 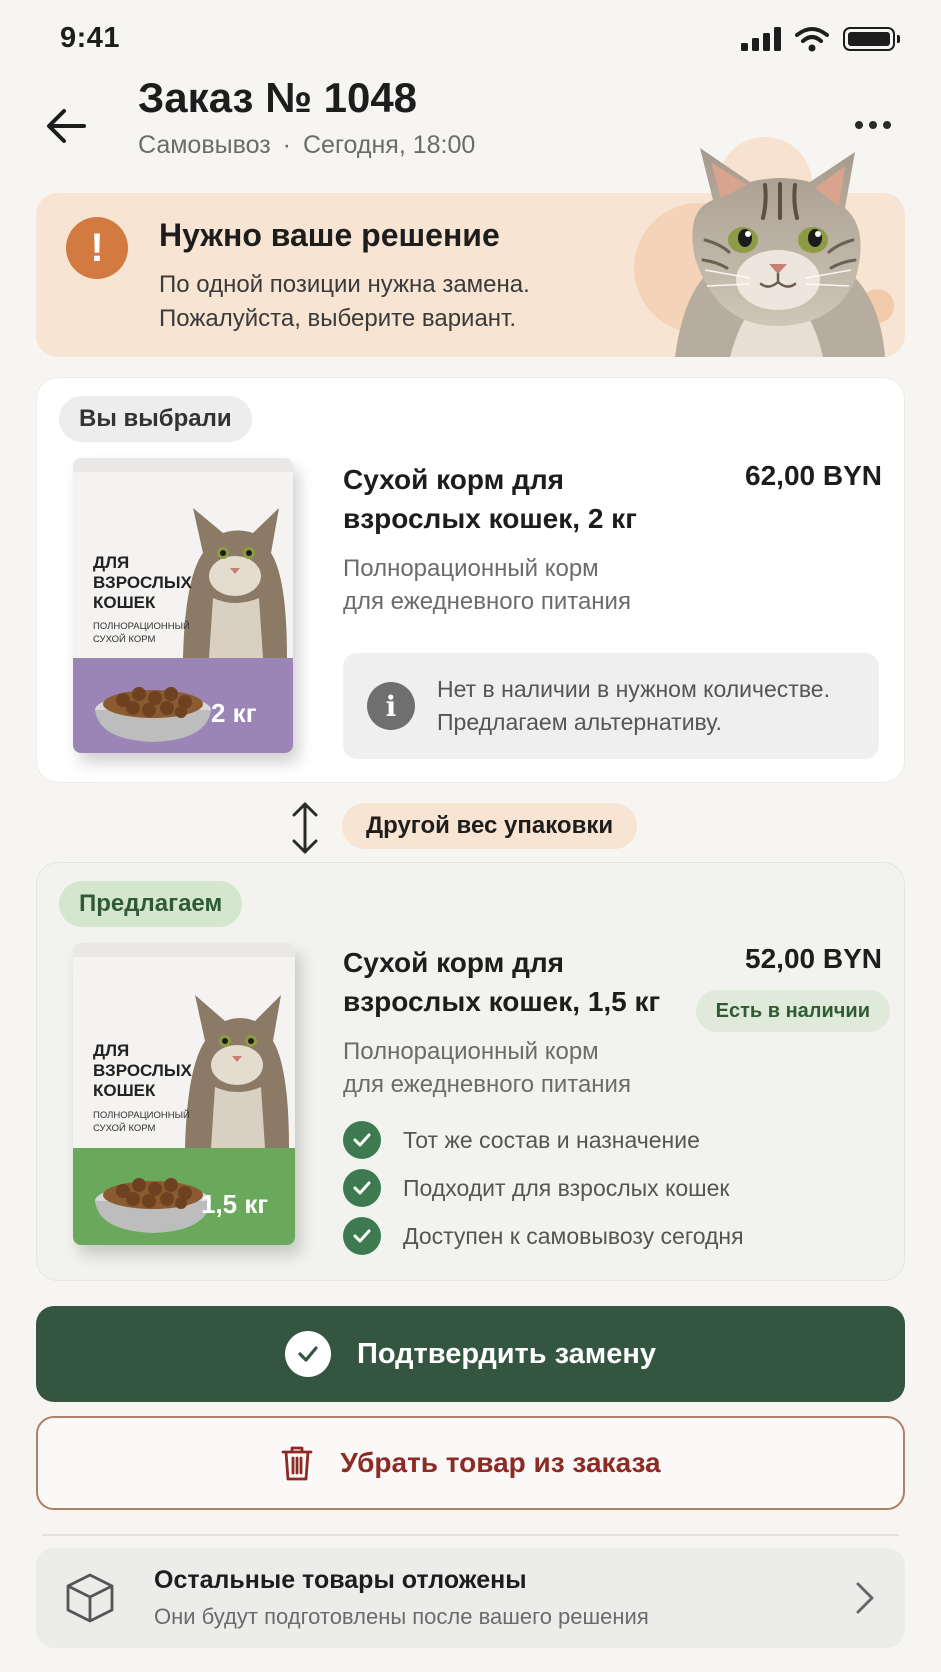 I want to click on in-stock-badge: Есть в наличии, so click(x=792, y=1011).